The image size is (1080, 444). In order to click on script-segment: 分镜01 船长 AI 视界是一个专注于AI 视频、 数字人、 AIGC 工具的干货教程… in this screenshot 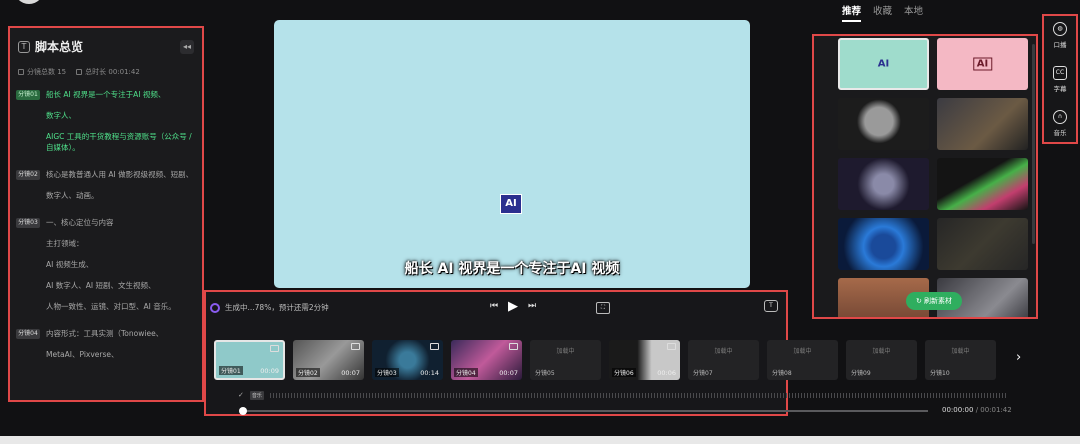, I will do `click(106, 126)`.